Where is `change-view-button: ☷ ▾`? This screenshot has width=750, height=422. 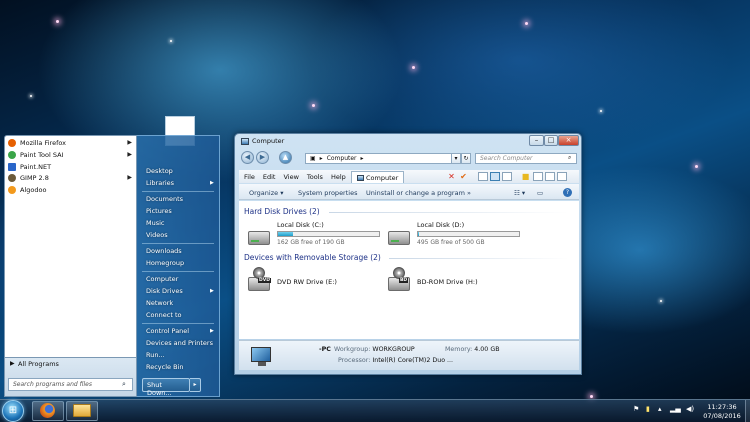
change-view-button: ☷ ▾ is located at coordinates (519, 193).